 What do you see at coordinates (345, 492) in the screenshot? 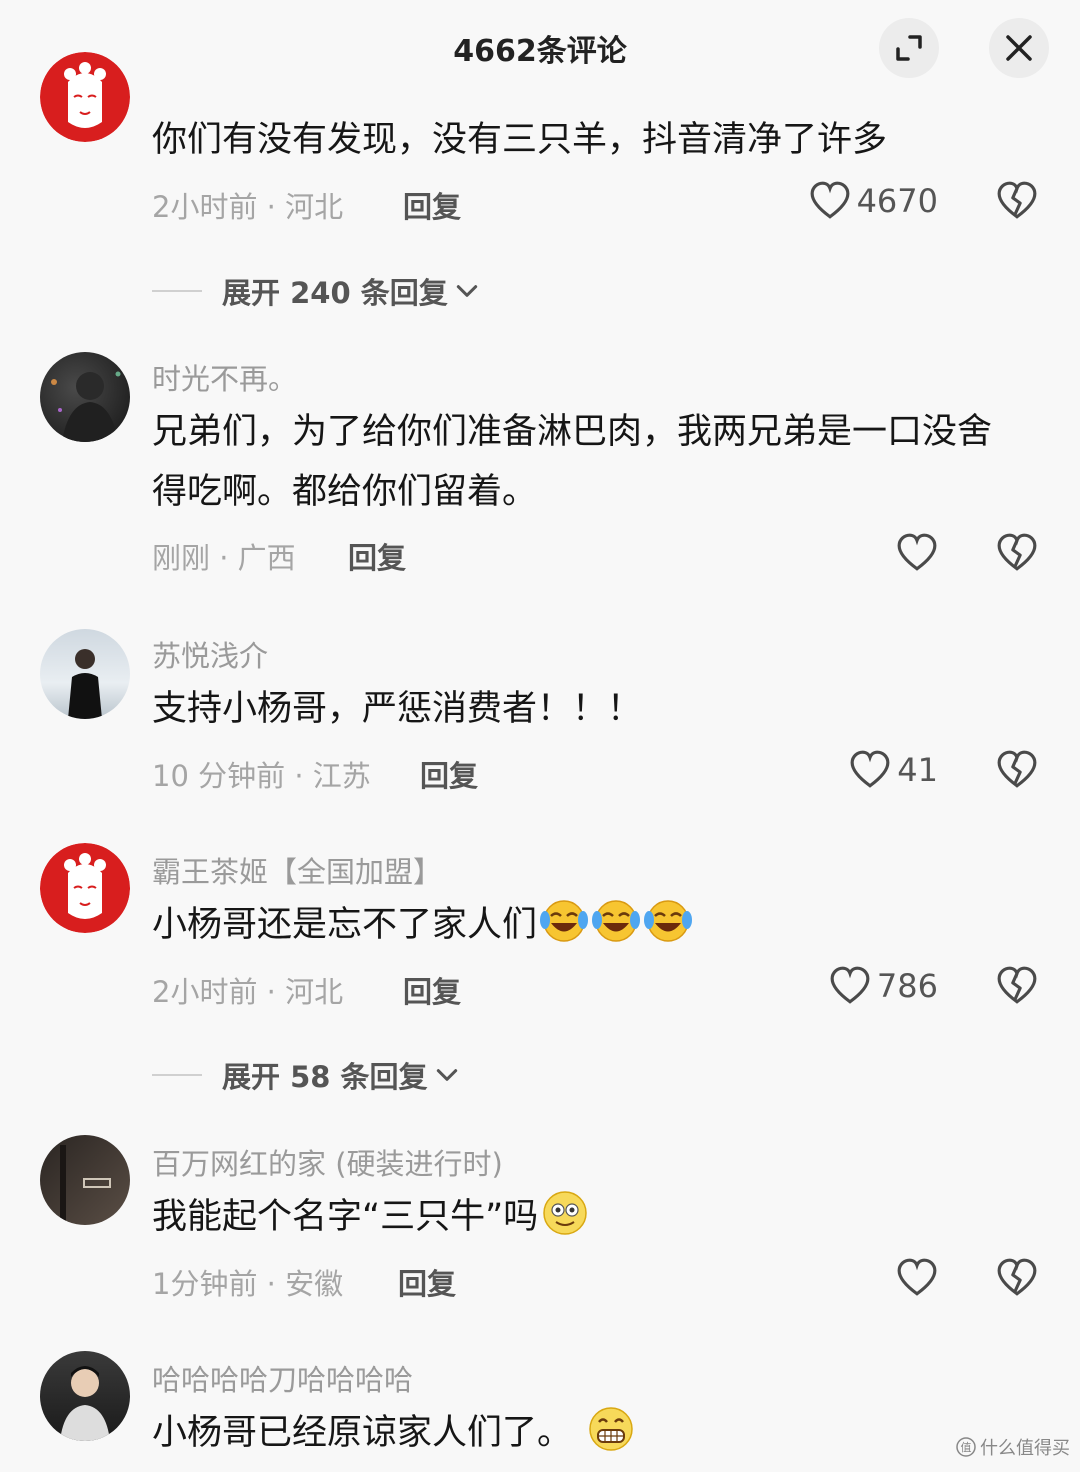
I see `comment-text-line-2: 得吃啊。都给你们留着。` at bounding box center [345, 492].